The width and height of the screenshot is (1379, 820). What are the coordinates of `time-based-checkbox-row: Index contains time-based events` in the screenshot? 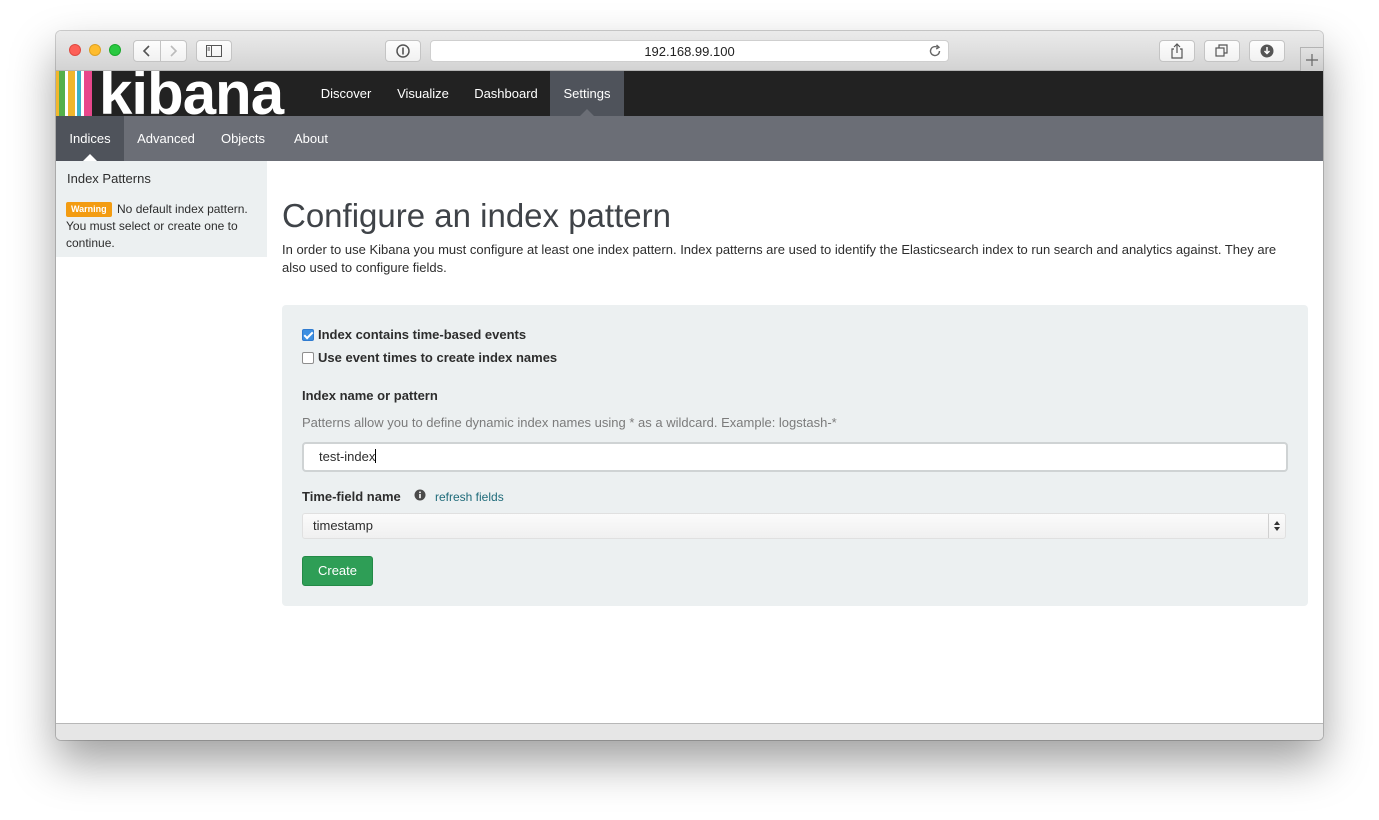 It's located at (414, 334).